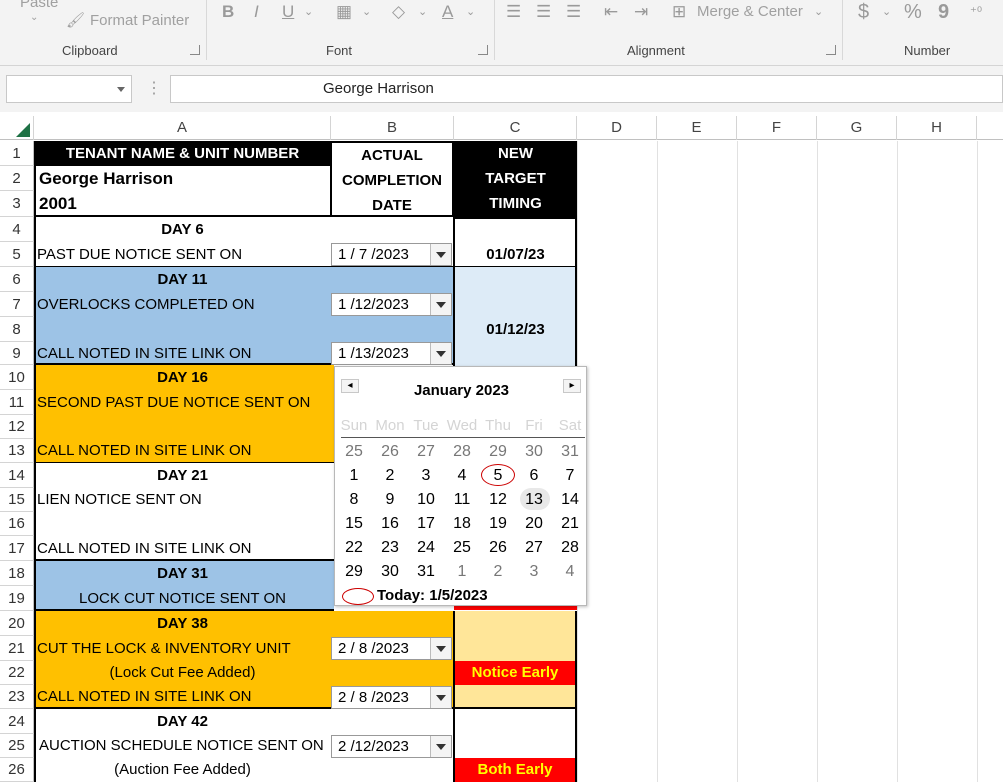 The height and width of the screenshot is (782, 1003). I want to click on merge-center-icon: ⊞, so click(679, 12).